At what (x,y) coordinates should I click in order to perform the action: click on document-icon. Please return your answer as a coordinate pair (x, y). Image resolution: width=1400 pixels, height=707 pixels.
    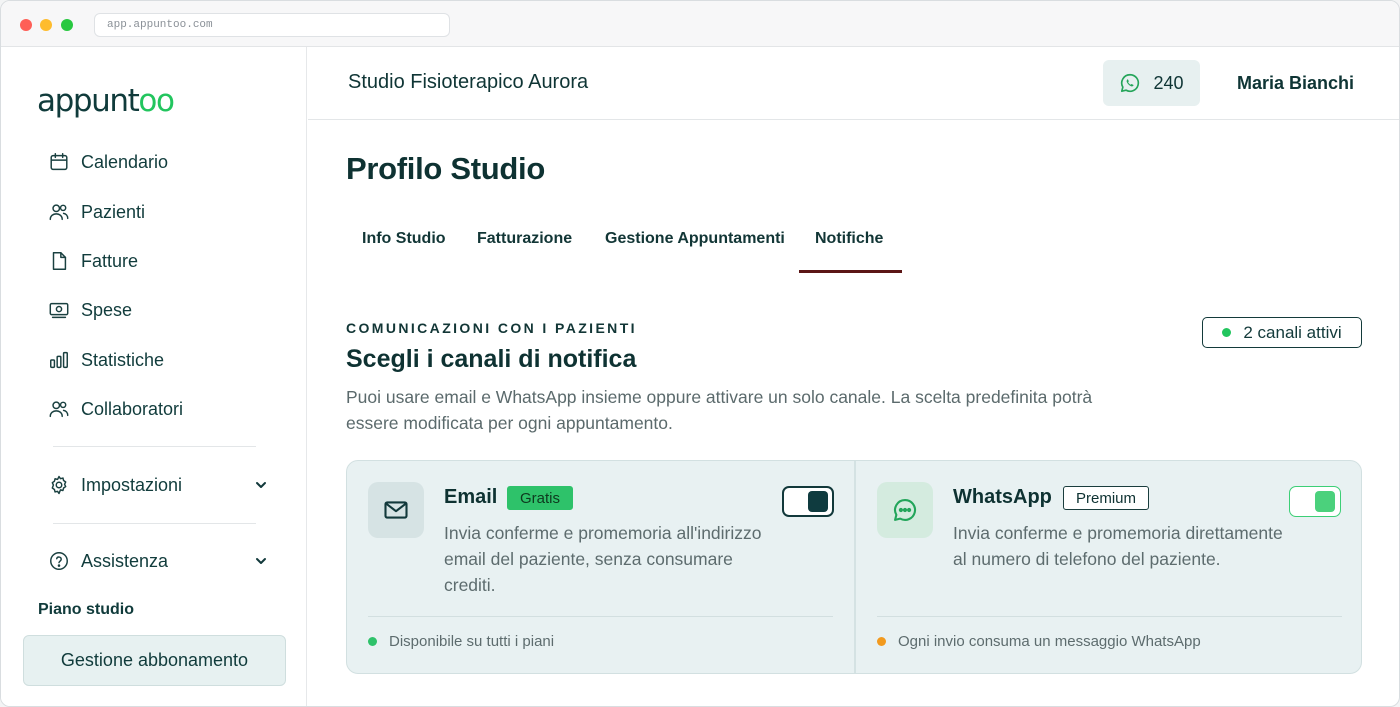
    Looking at the image, I should click on (59, 261).